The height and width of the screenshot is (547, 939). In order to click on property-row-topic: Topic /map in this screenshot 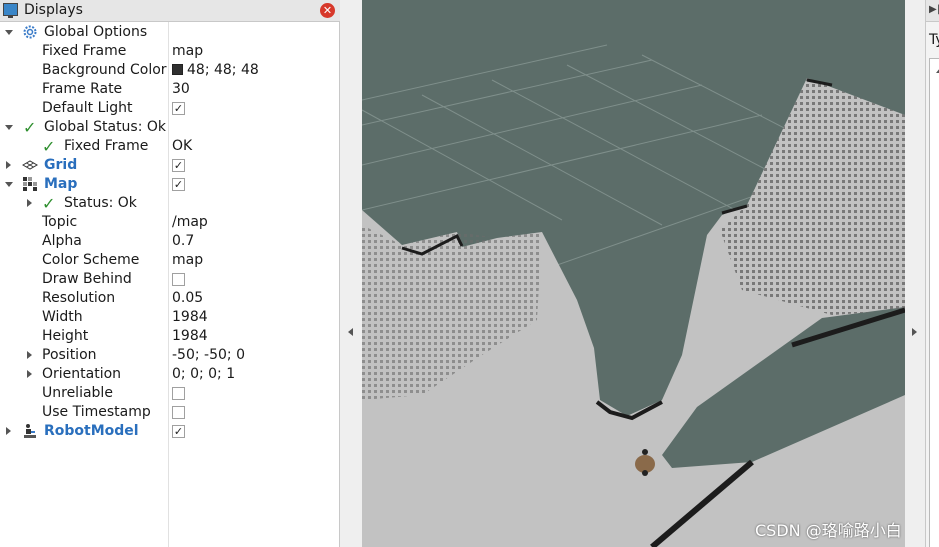, I will do `click(169, 222)`.